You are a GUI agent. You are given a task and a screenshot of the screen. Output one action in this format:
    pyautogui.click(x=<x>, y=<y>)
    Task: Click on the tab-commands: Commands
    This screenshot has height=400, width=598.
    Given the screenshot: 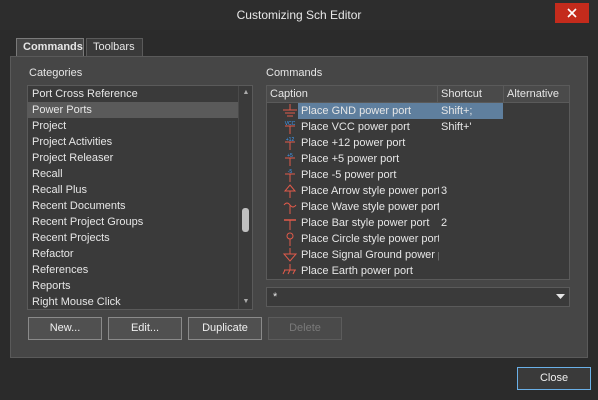 What is the action you would take?
    pyautogui.click(x=50, y=48)
    